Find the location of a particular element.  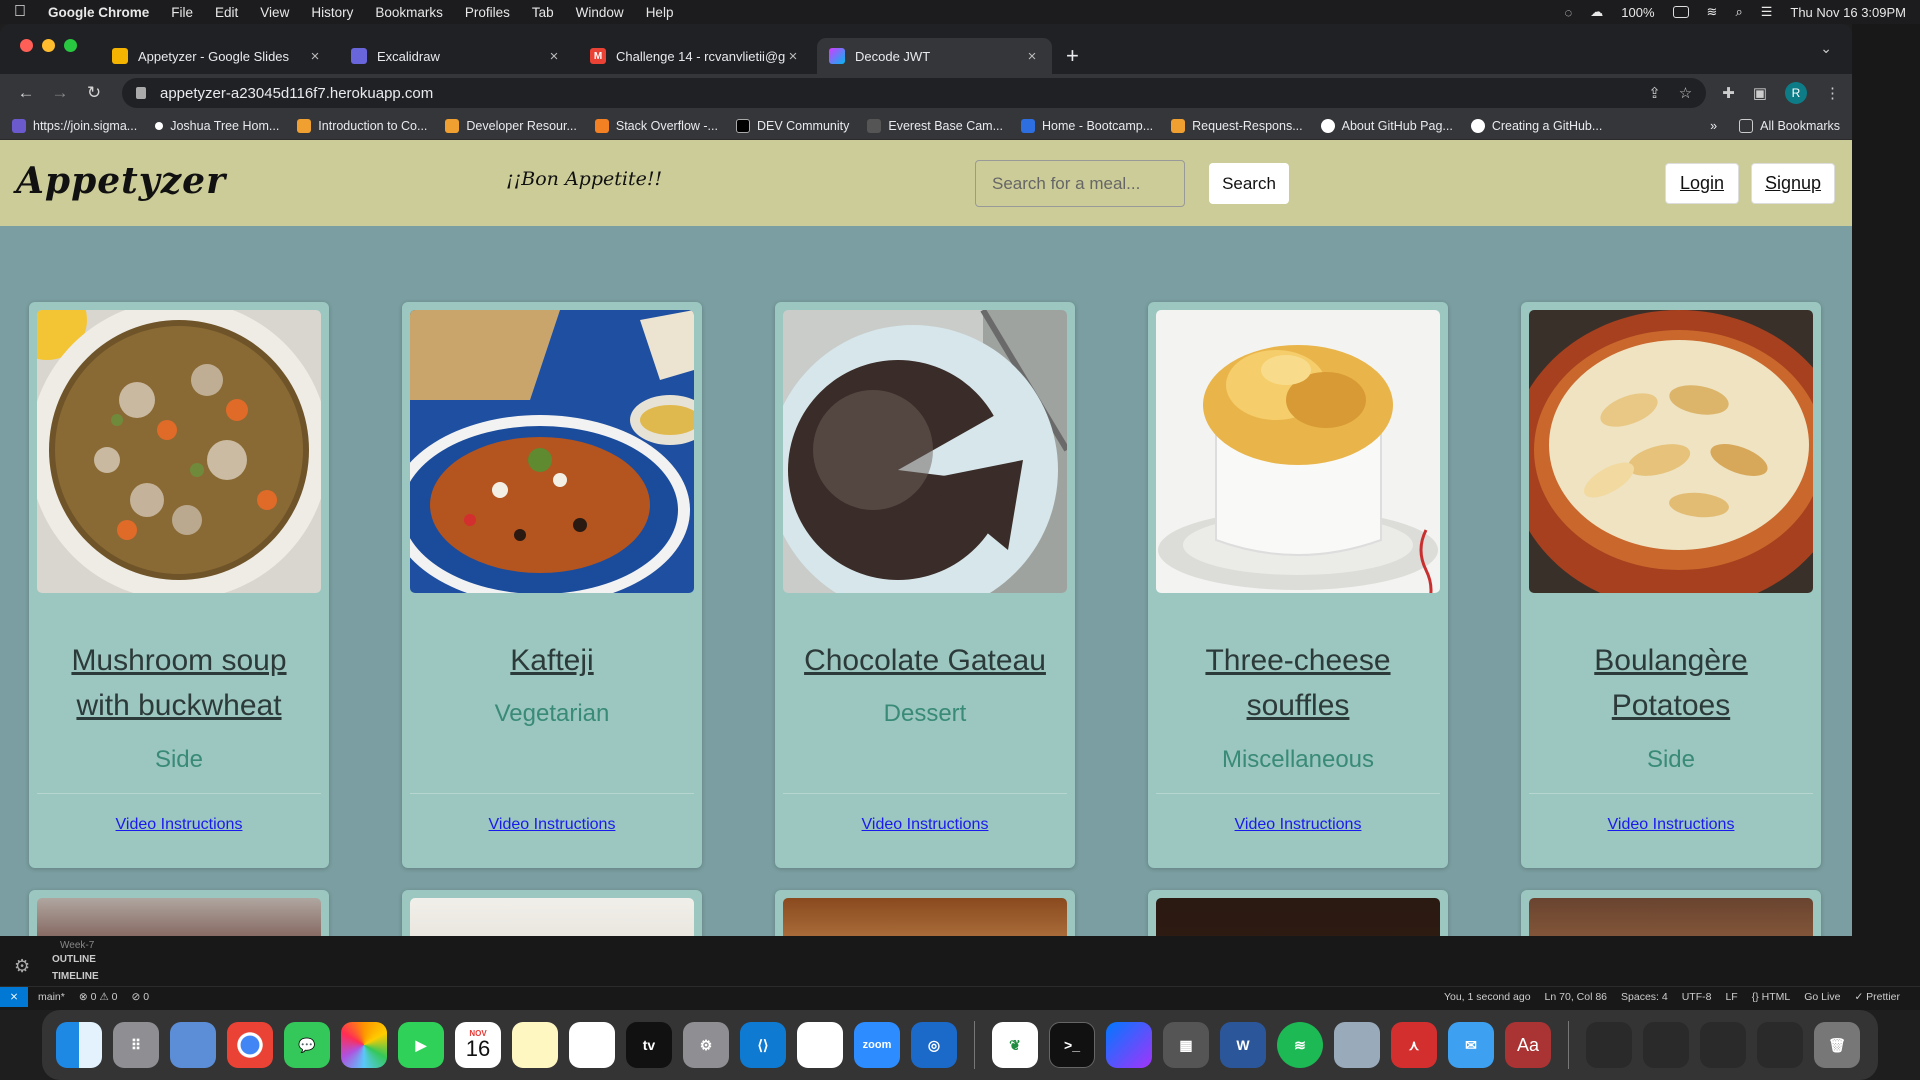

all-bookmarks-button: All Bookmarks is located at coordinates (1789, 125).